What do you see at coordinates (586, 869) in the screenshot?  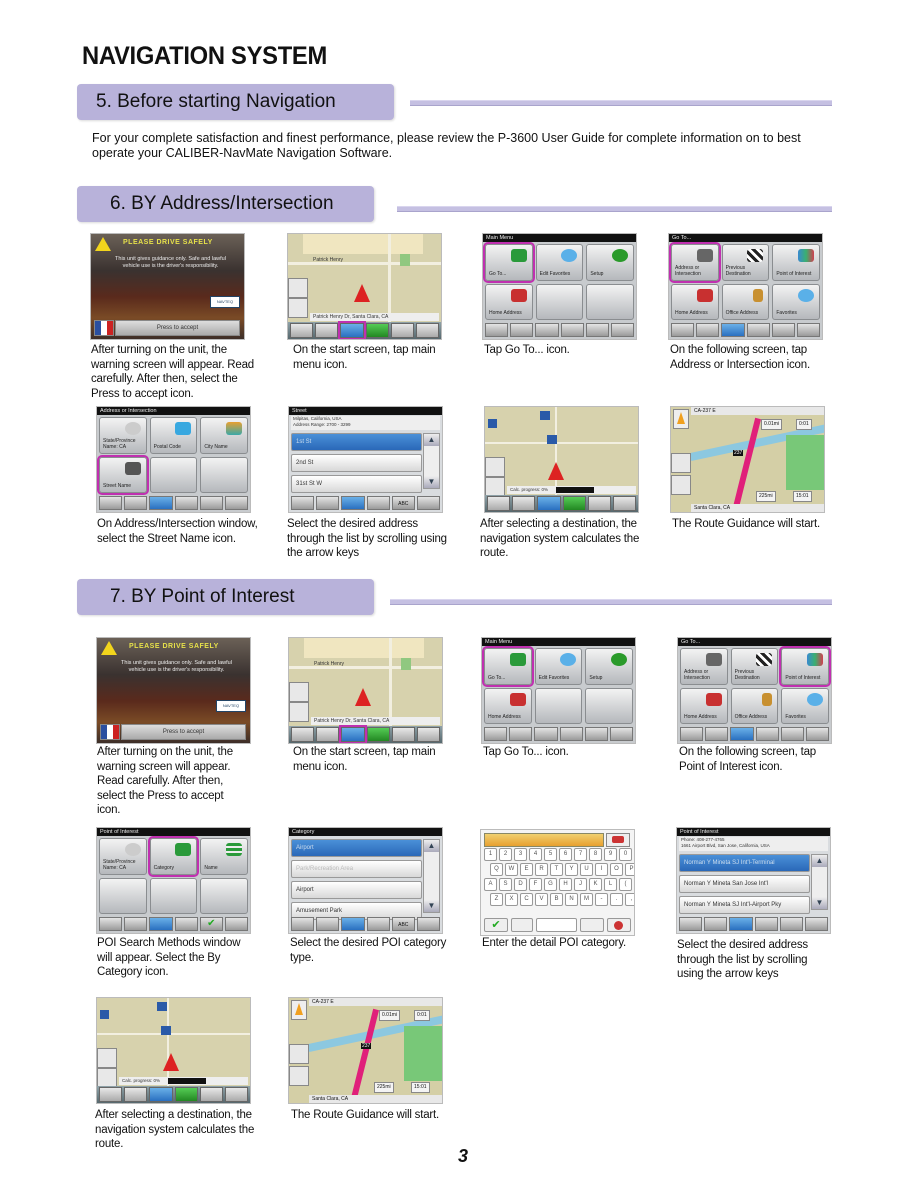 I see `keyboard-key: U` at bounding box center [586, 869].